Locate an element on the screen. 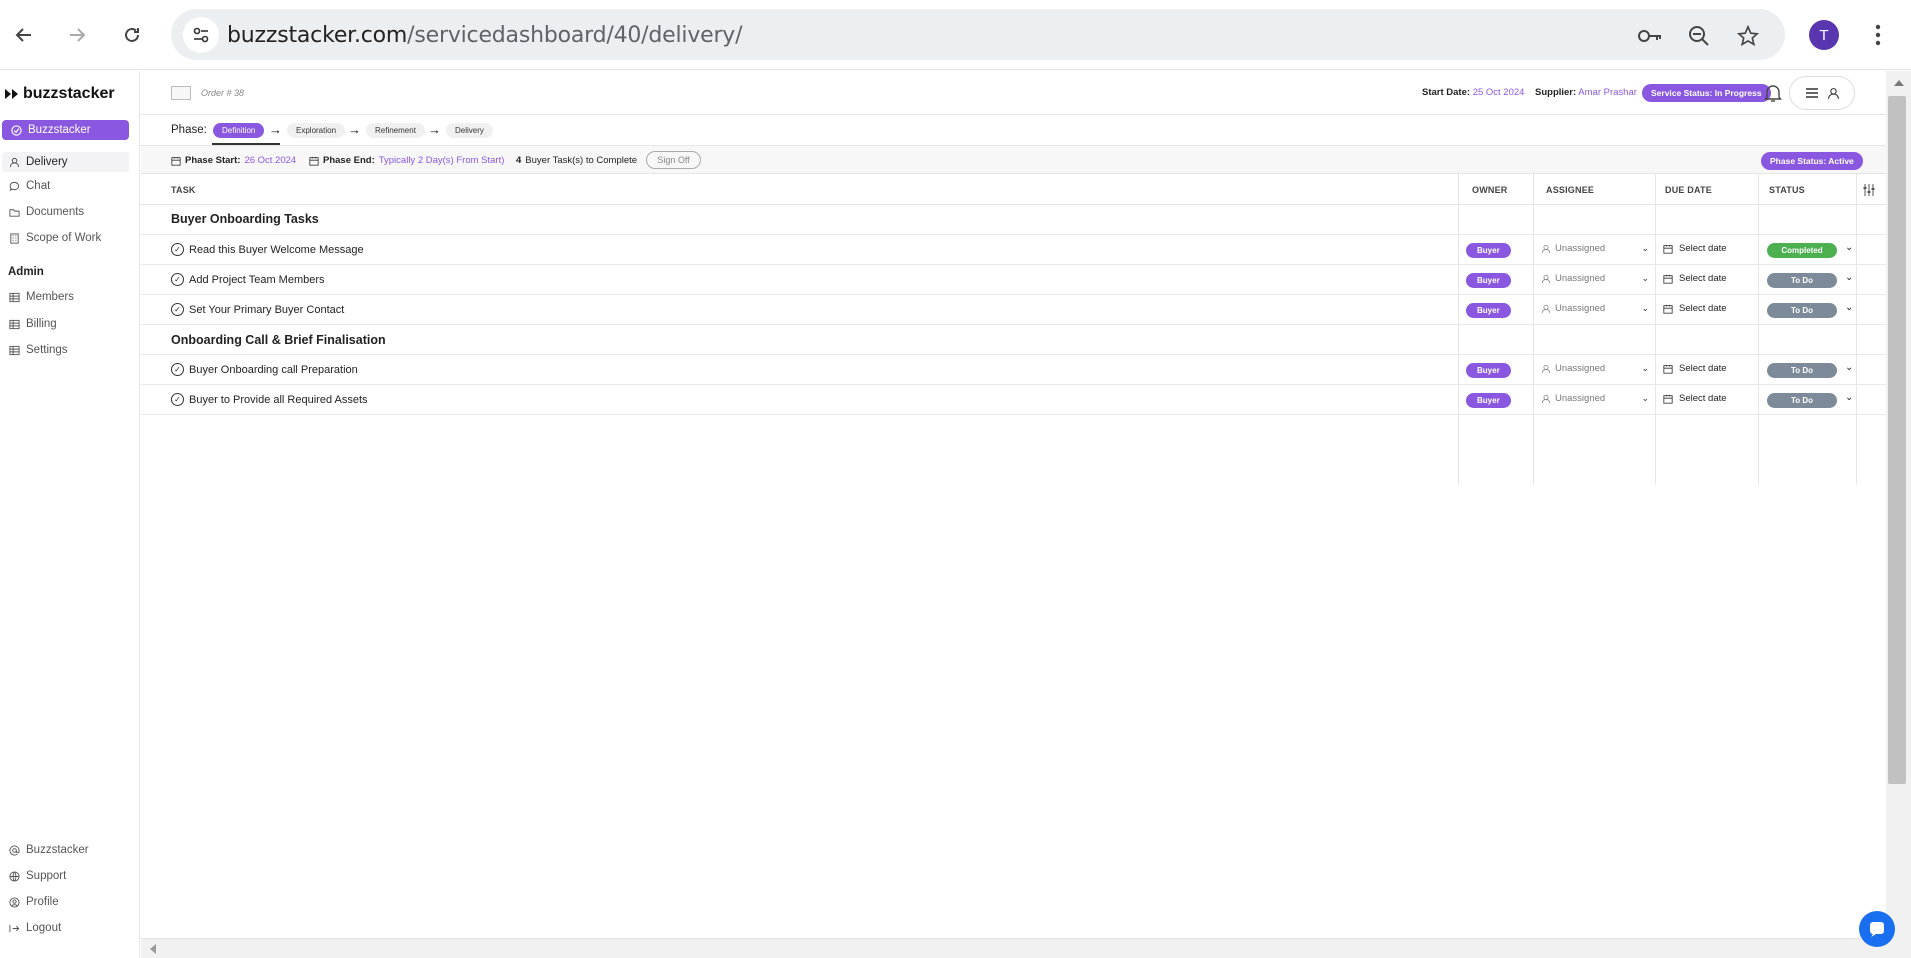 Image resolution: width=1911 pixels, height=958 pixels. start-date: Start Date: 25 Oct 2024 is located at coordinates (1473, 92).